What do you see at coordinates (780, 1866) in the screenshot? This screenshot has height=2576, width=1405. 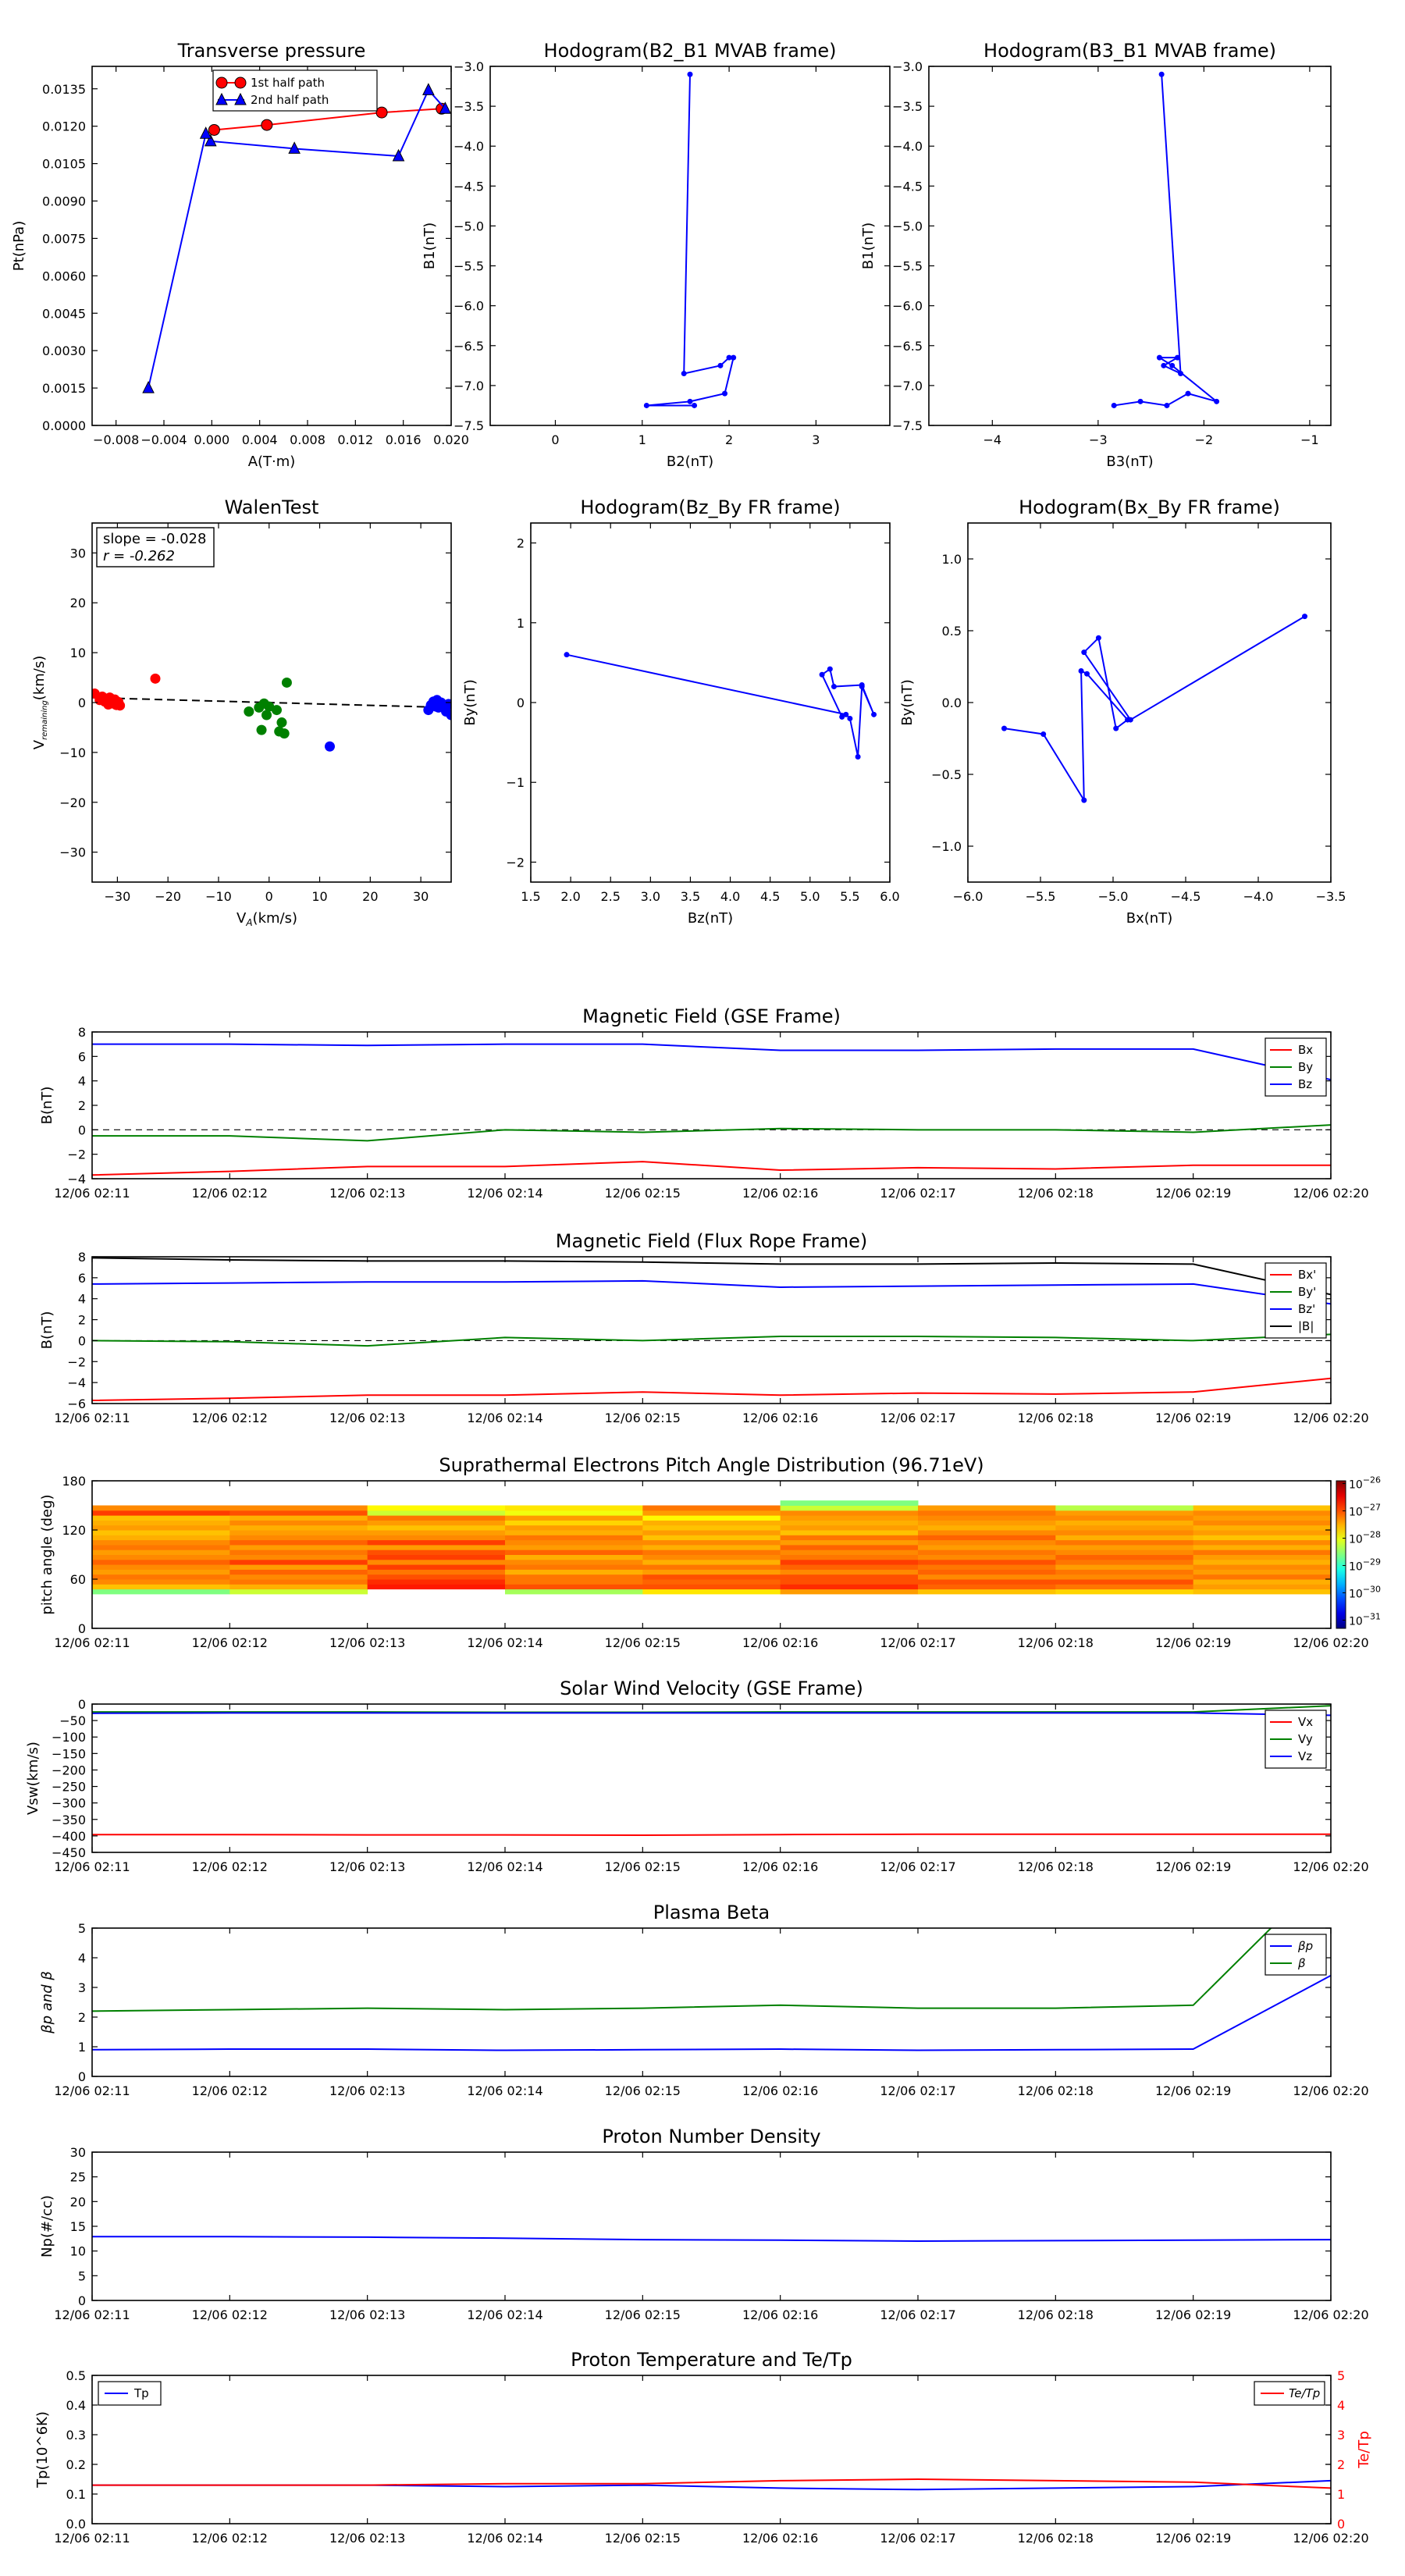 I see `vsw-xtick-label: 12/06 02:16` at bounding box center [780, 1866].